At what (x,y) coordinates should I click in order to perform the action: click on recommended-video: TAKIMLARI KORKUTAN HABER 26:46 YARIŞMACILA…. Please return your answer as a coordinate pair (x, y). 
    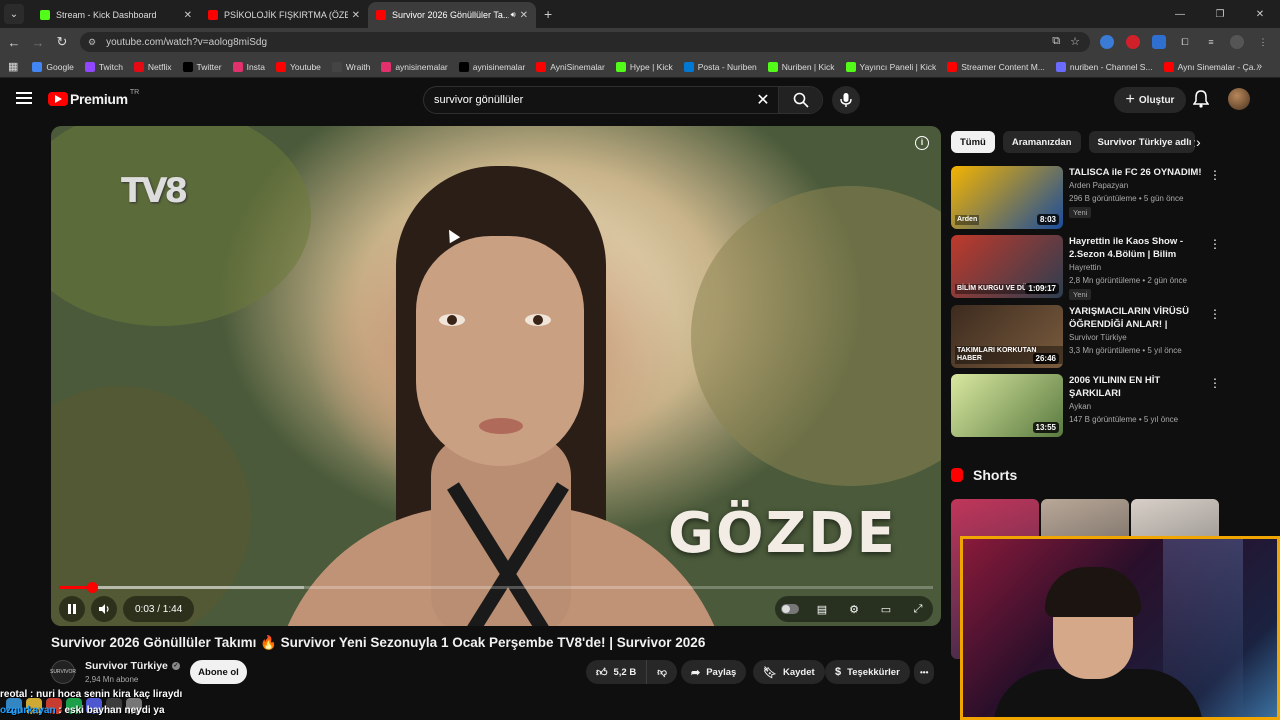
    Looking at the image, I should click on (1086, 337).